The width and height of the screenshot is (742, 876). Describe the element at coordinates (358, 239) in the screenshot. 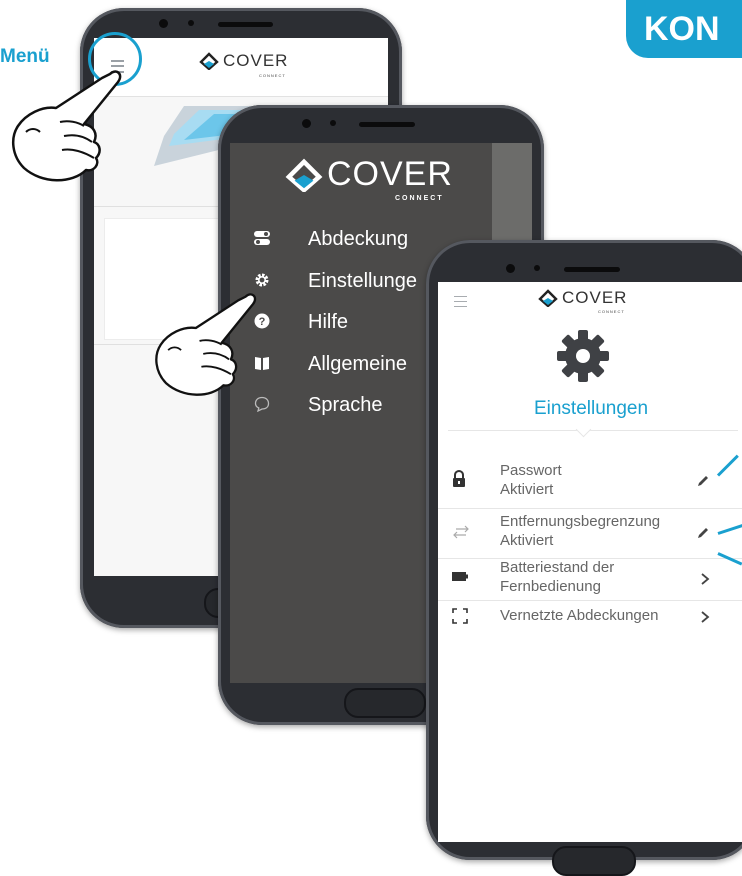

I see `drawer-item-abdeckung: Abdeckung` at that location.